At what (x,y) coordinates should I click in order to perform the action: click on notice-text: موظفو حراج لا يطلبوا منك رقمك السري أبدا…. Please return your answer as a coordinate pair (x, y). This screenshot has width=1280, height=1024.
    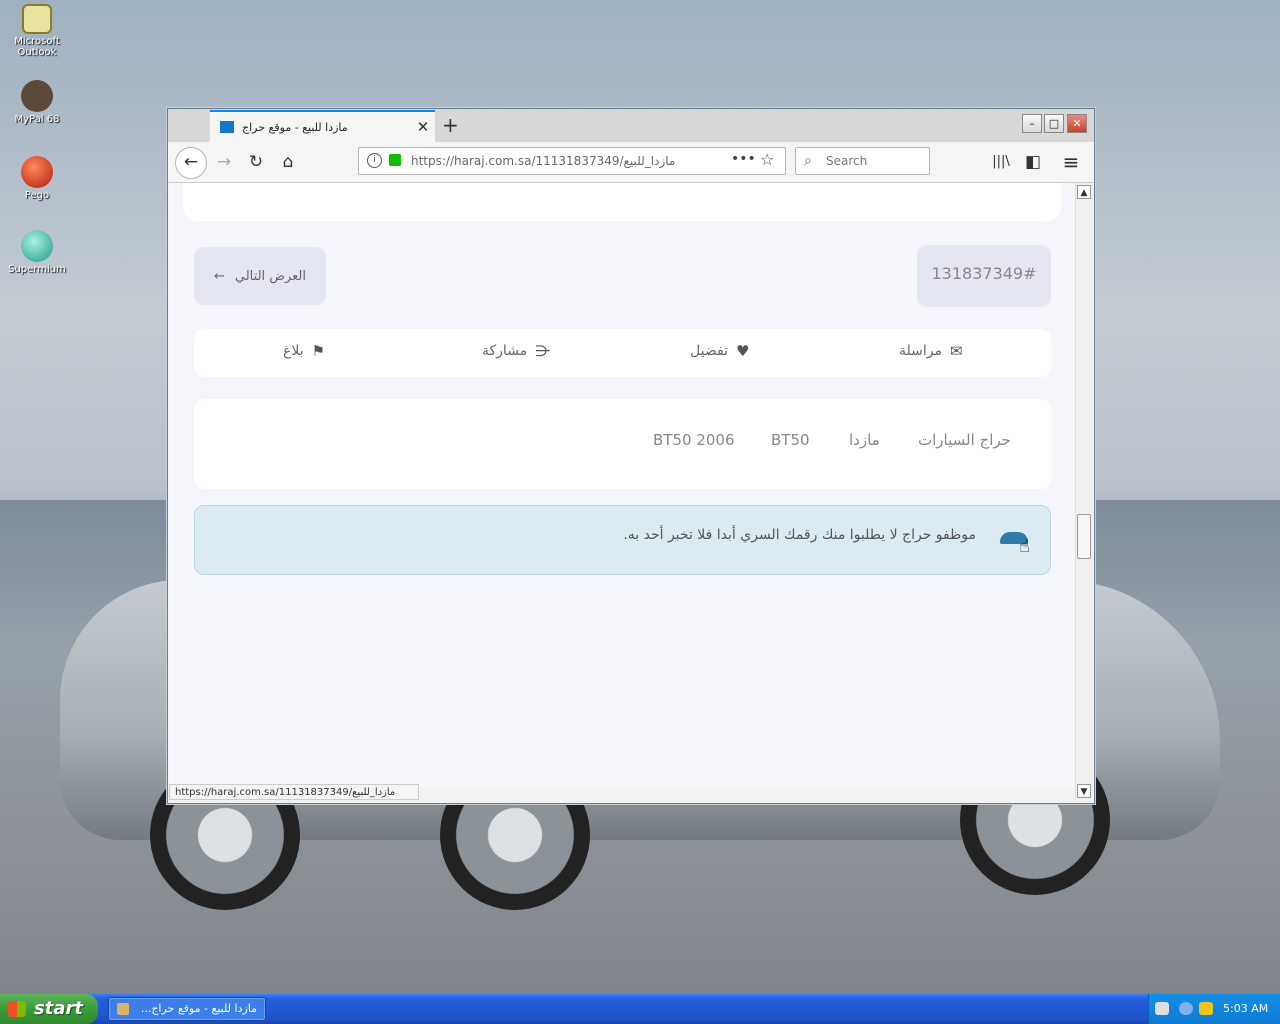
    Looking at the image, I should click on (799, 535).